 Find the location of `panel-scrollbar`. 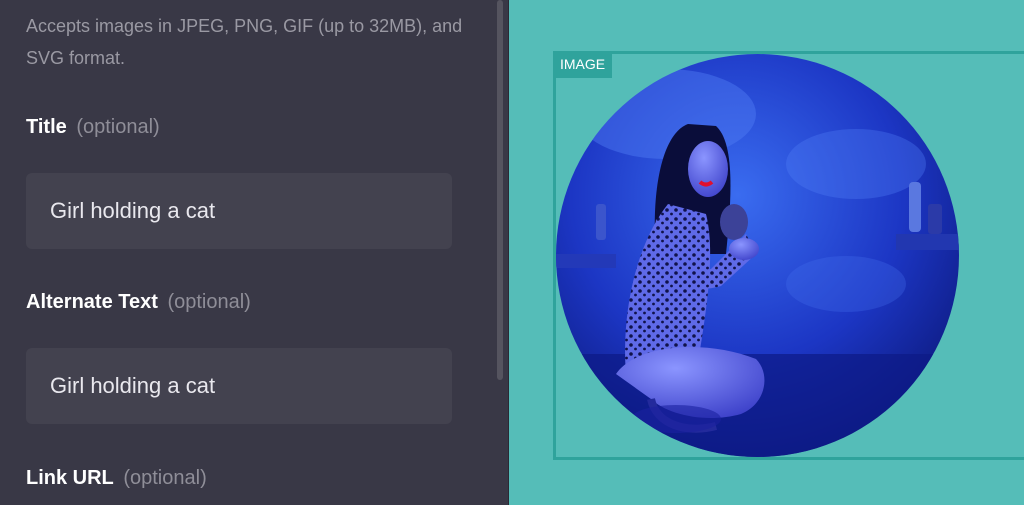

panel-scrollbar is located at coordinates (500, 190).